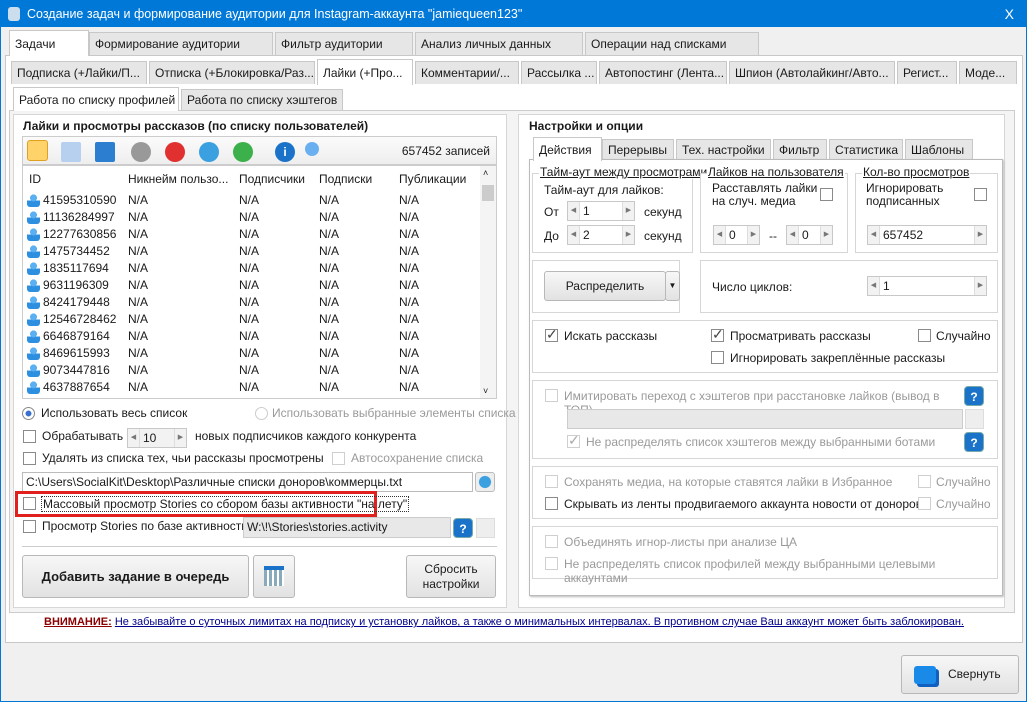  I want to click on random-save-checkbox, so click(924, 481).